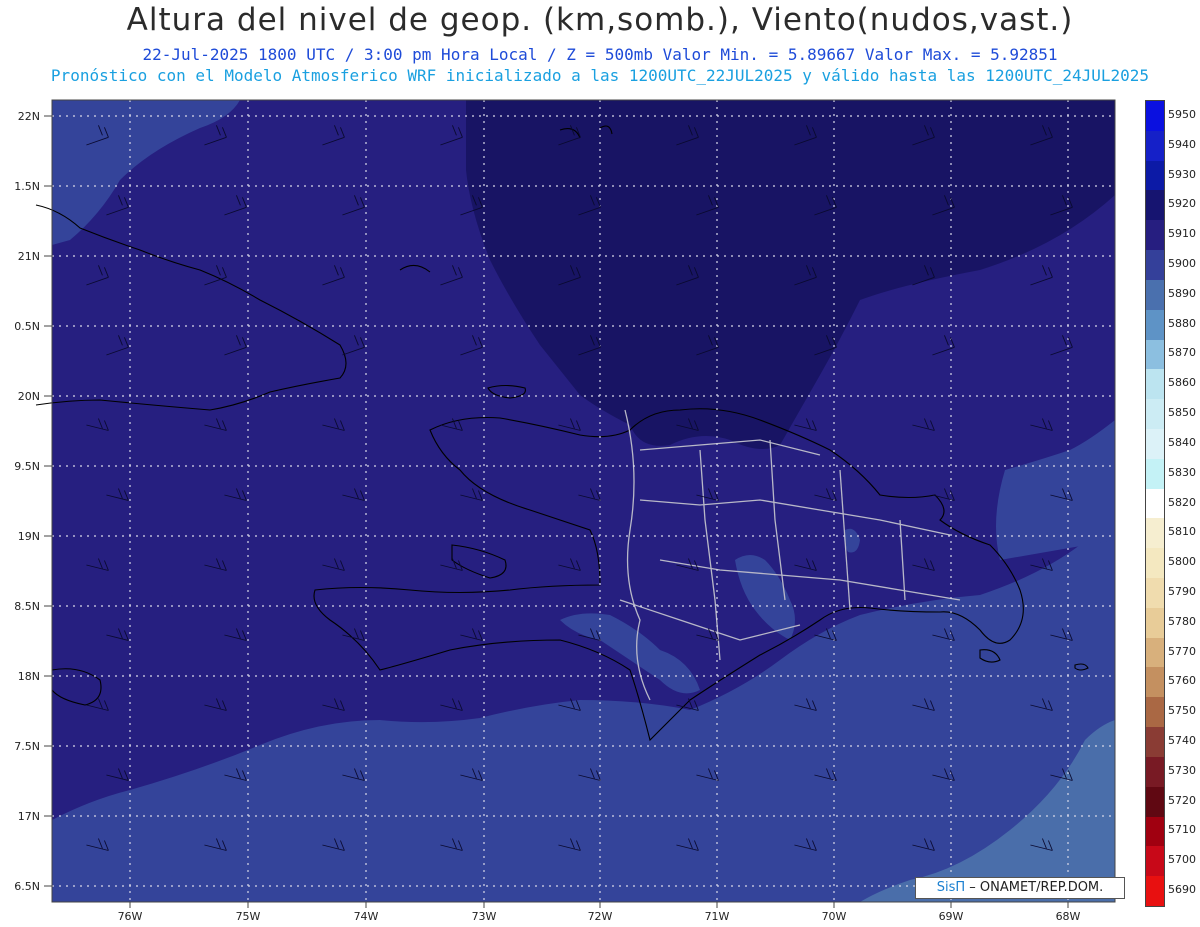 Image resolution: width=1200 pixels, height=927 pixels. I want to click on lon-label: 73W, so click(484, 916).